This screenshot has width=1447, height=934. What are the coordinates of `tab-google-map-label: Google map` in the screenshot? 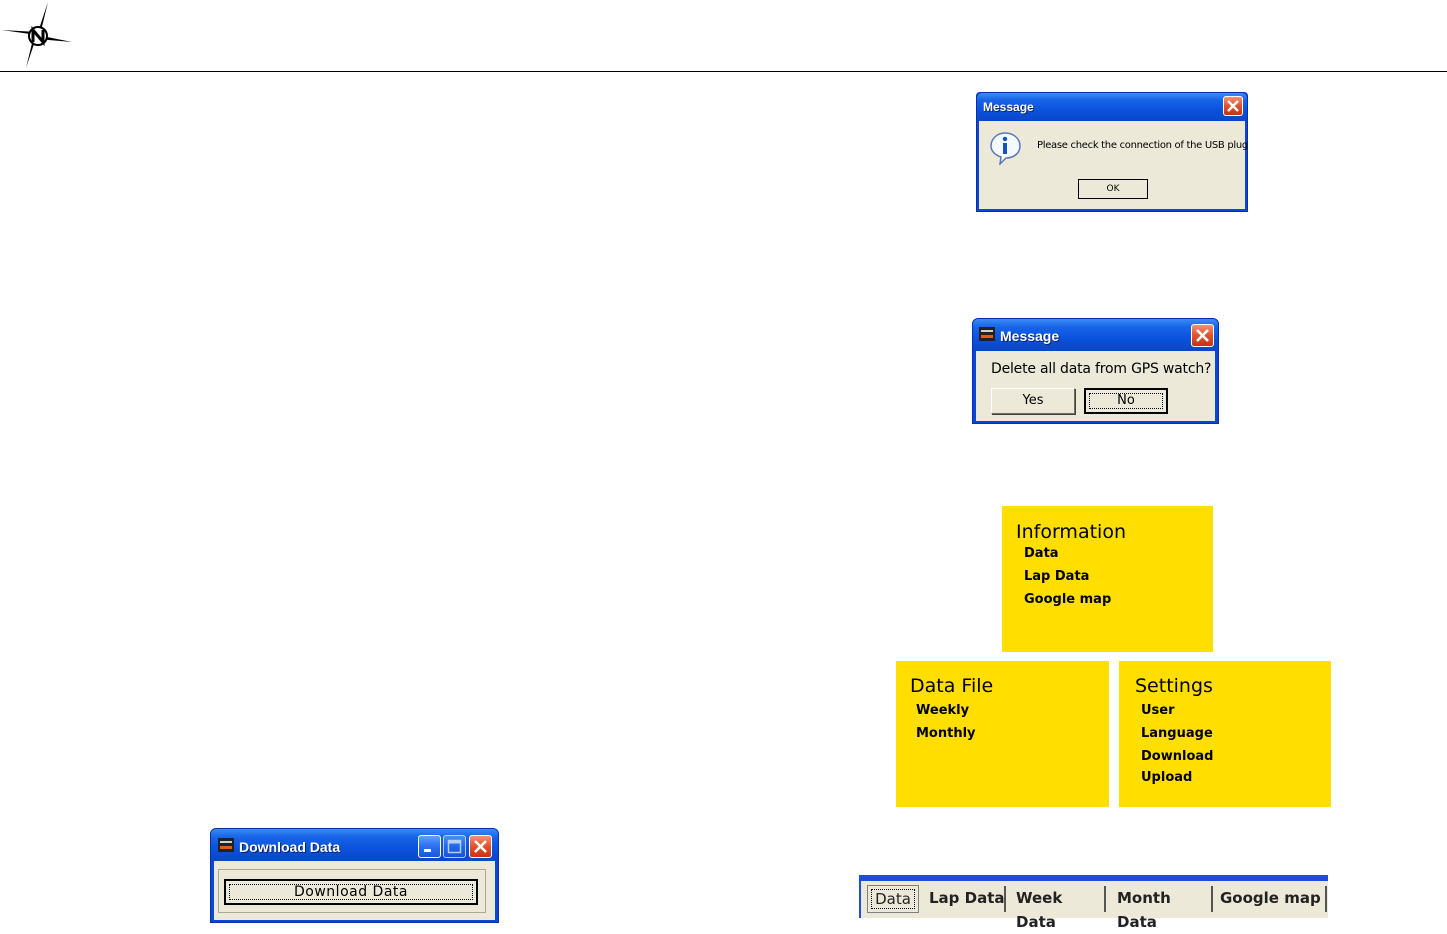 It's located at (1270, 898).